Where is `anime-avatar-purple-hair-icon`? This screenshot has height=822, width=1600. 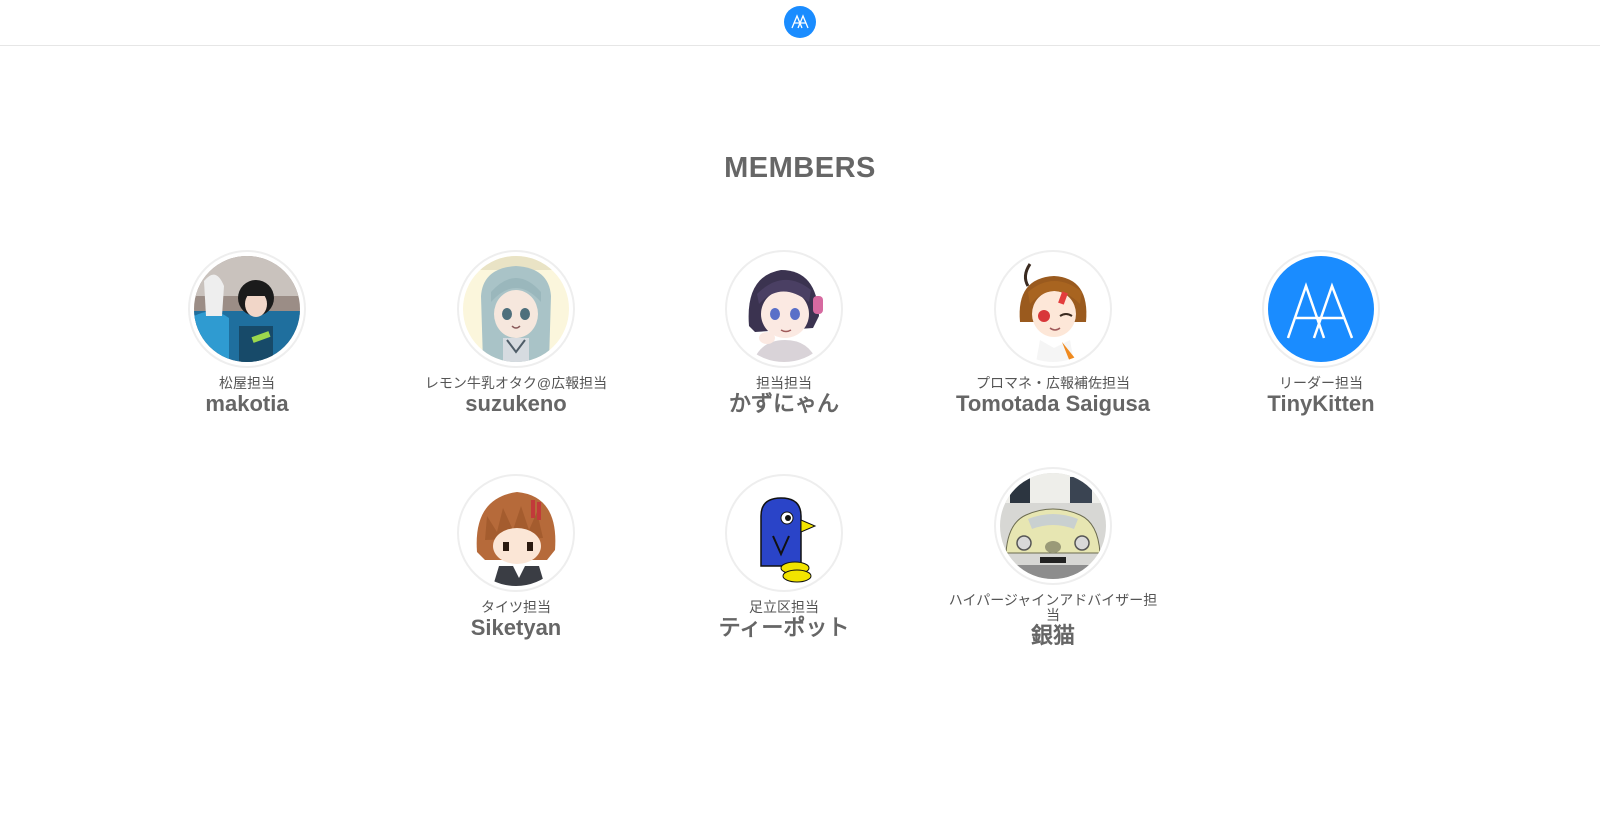 anime-avatar-purple-hair-icon is located at coordinates (784, 309).